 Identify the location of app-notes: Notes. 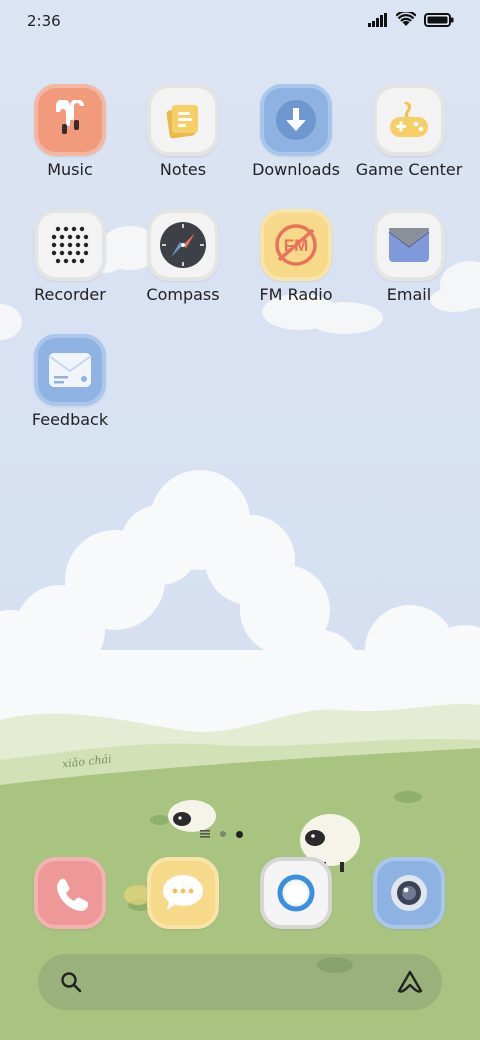
(183, 131).